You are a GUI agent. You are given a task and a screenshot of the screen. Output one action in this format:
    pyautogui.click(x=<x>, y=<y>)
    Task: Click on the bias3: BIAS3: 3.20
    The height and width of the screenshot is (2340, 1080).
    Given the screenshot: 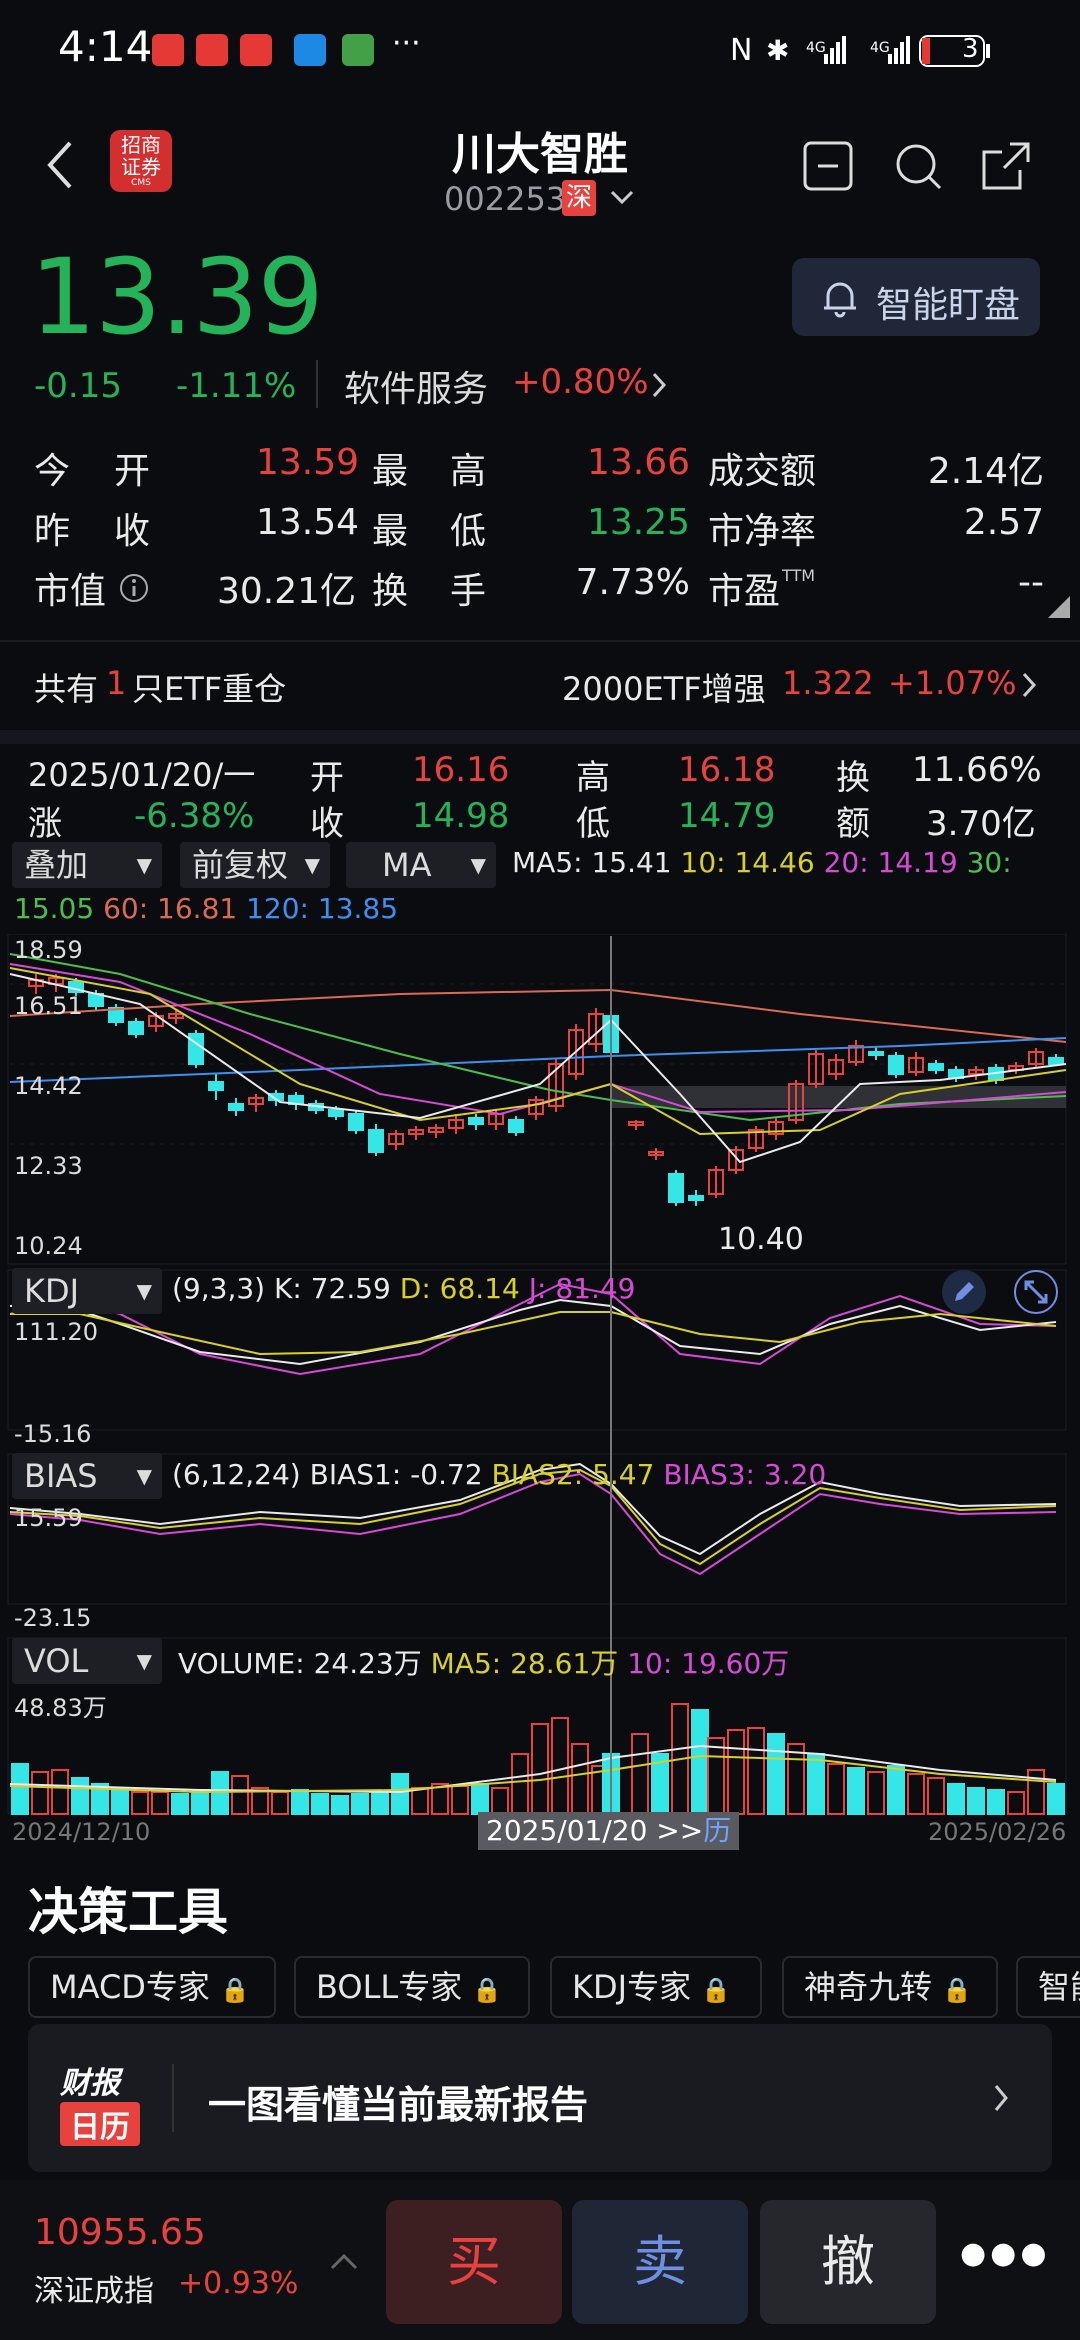 What is the action you would take?
    pyautogui.click(x=745, y=1474)
    